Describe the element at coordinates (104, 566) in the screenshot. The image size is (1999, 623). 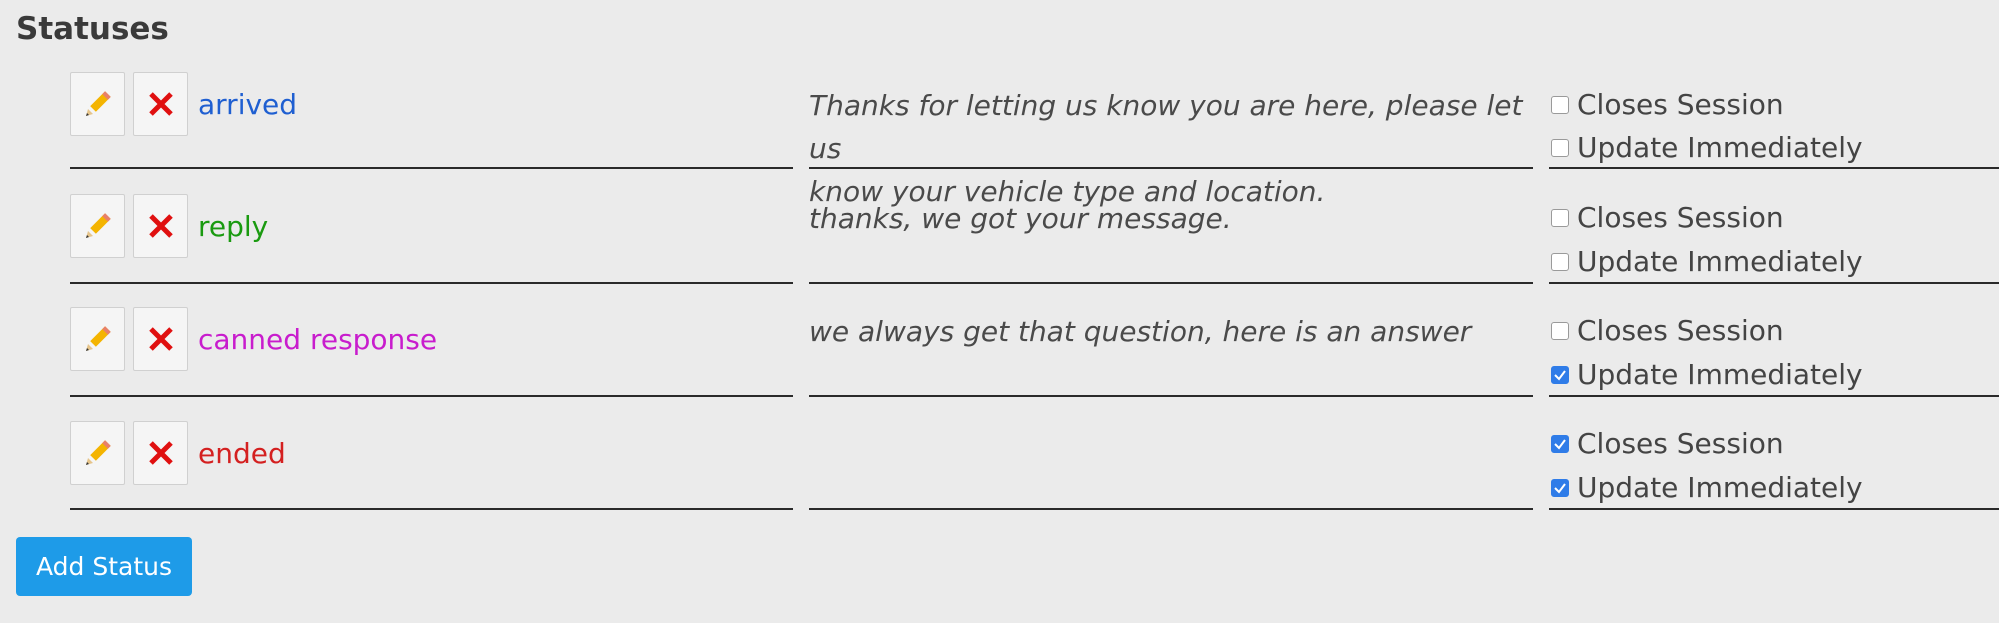
I see `add-status-button: Add Status` at that location.